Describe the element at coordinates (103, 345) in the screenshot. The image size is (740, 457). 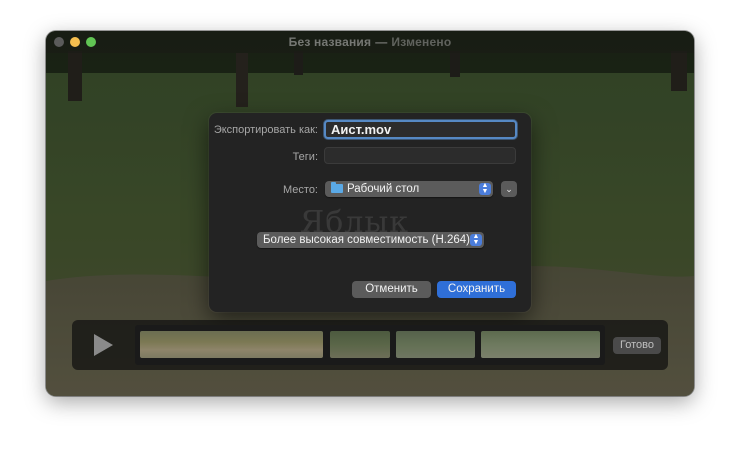
I see `play-icon` at that location.